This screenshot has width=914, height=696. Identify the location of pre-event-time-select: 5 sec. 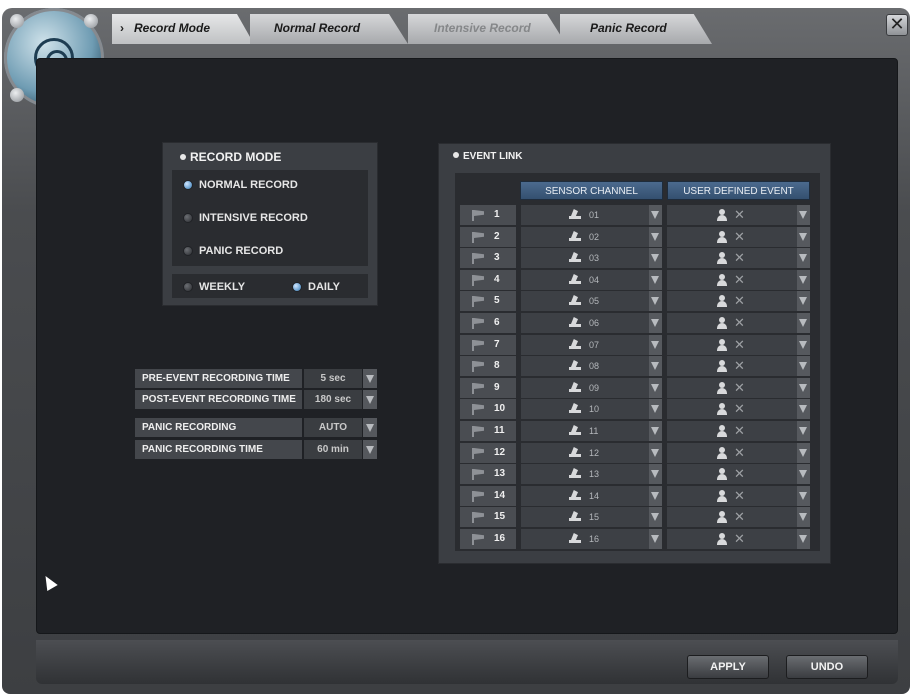
(333, 378).